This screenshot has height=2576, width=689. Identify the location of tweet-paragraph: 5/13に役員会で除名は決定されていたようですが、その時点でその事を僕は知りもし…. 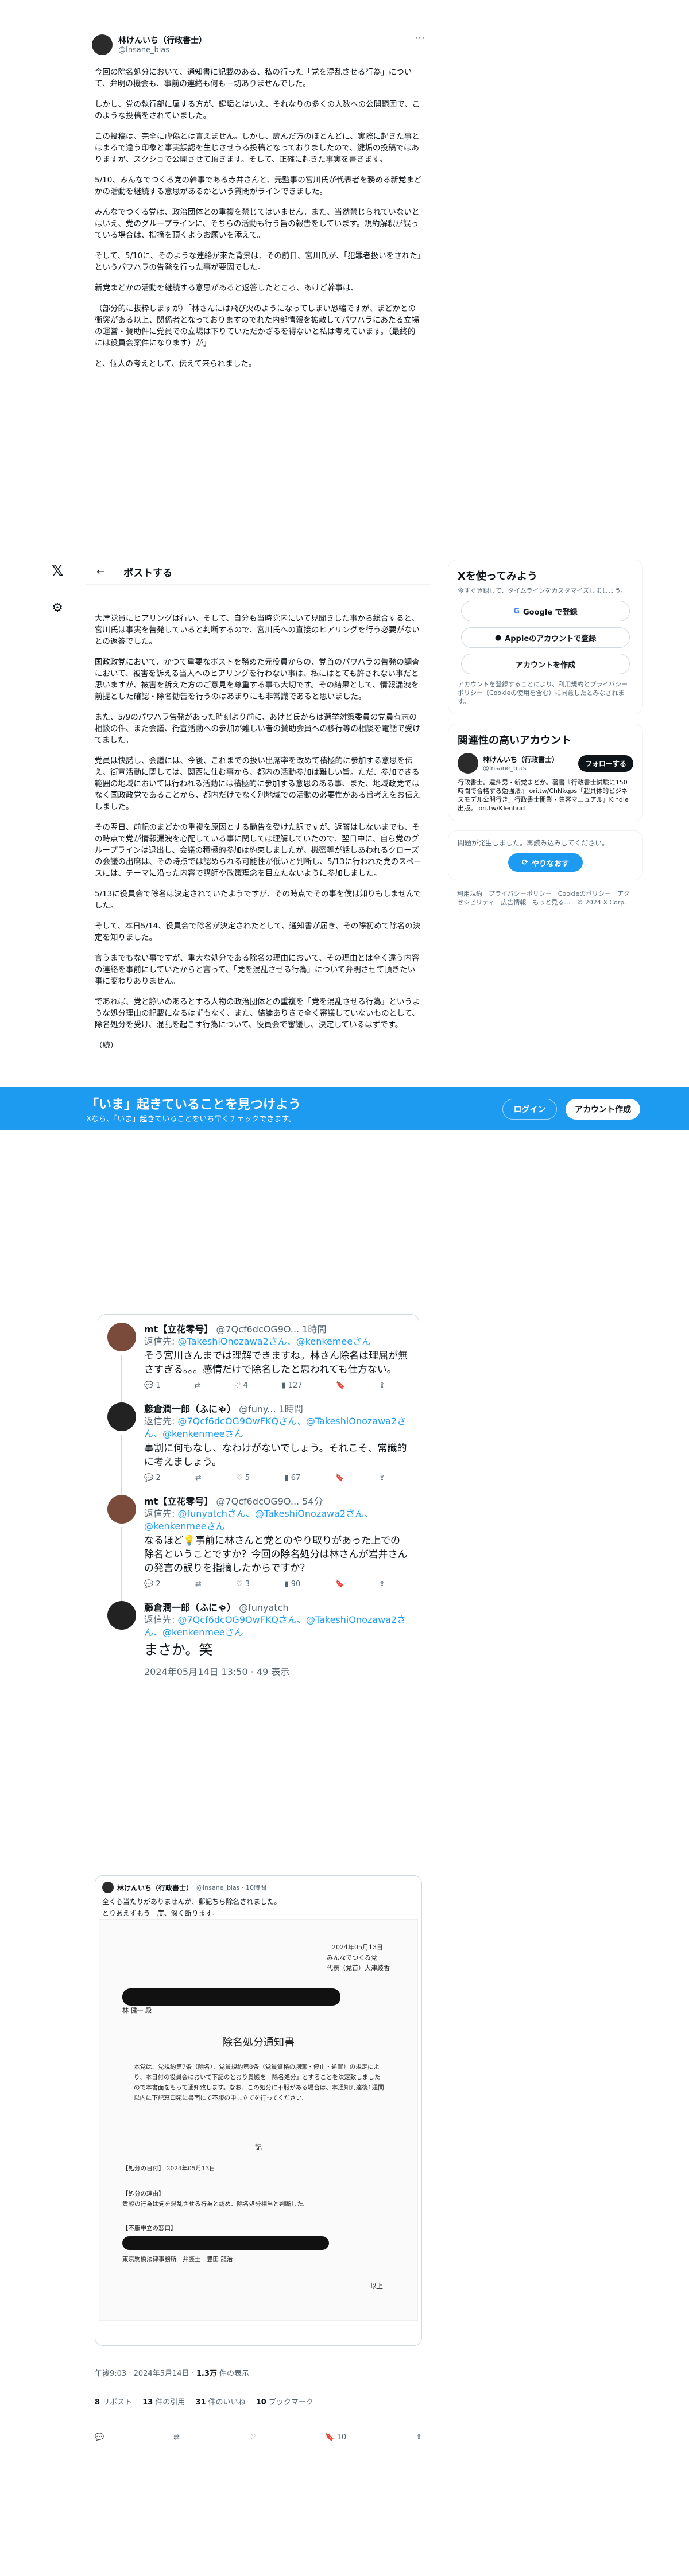
(258, 899).